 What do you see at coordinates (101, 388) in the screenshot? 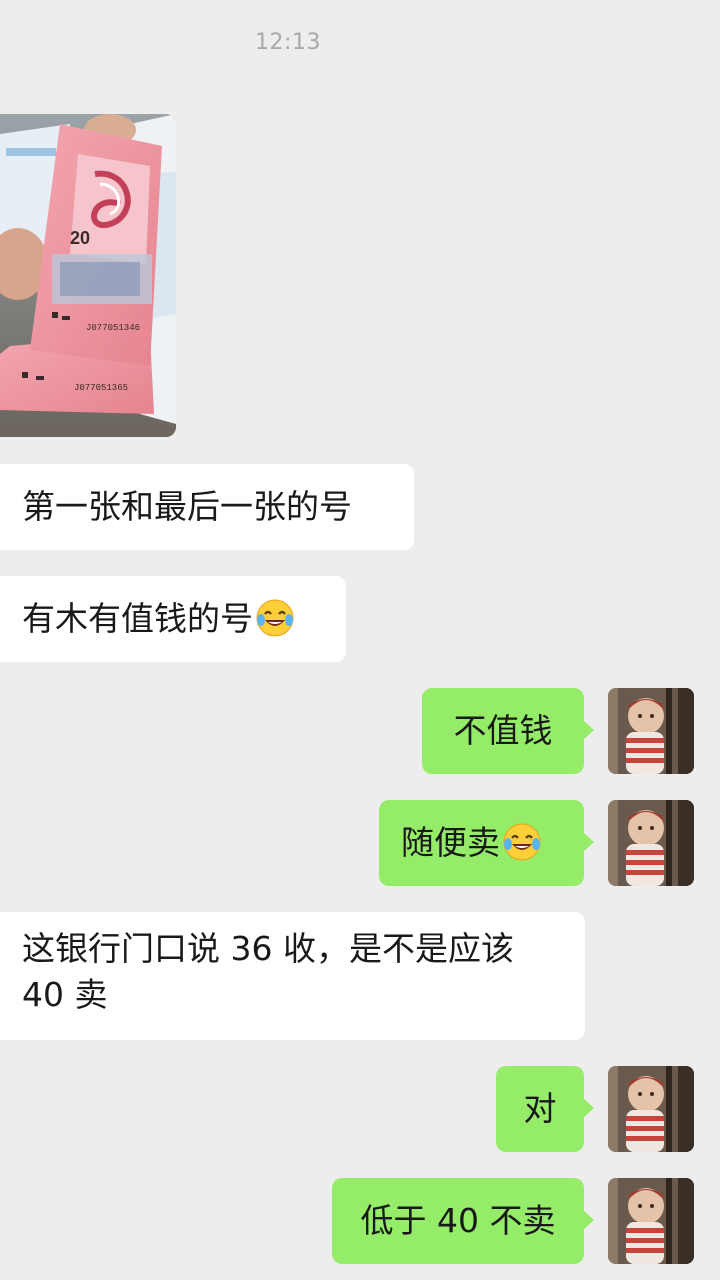
I see `serial-number-2: J077051365` at bounding box center [101, 388].